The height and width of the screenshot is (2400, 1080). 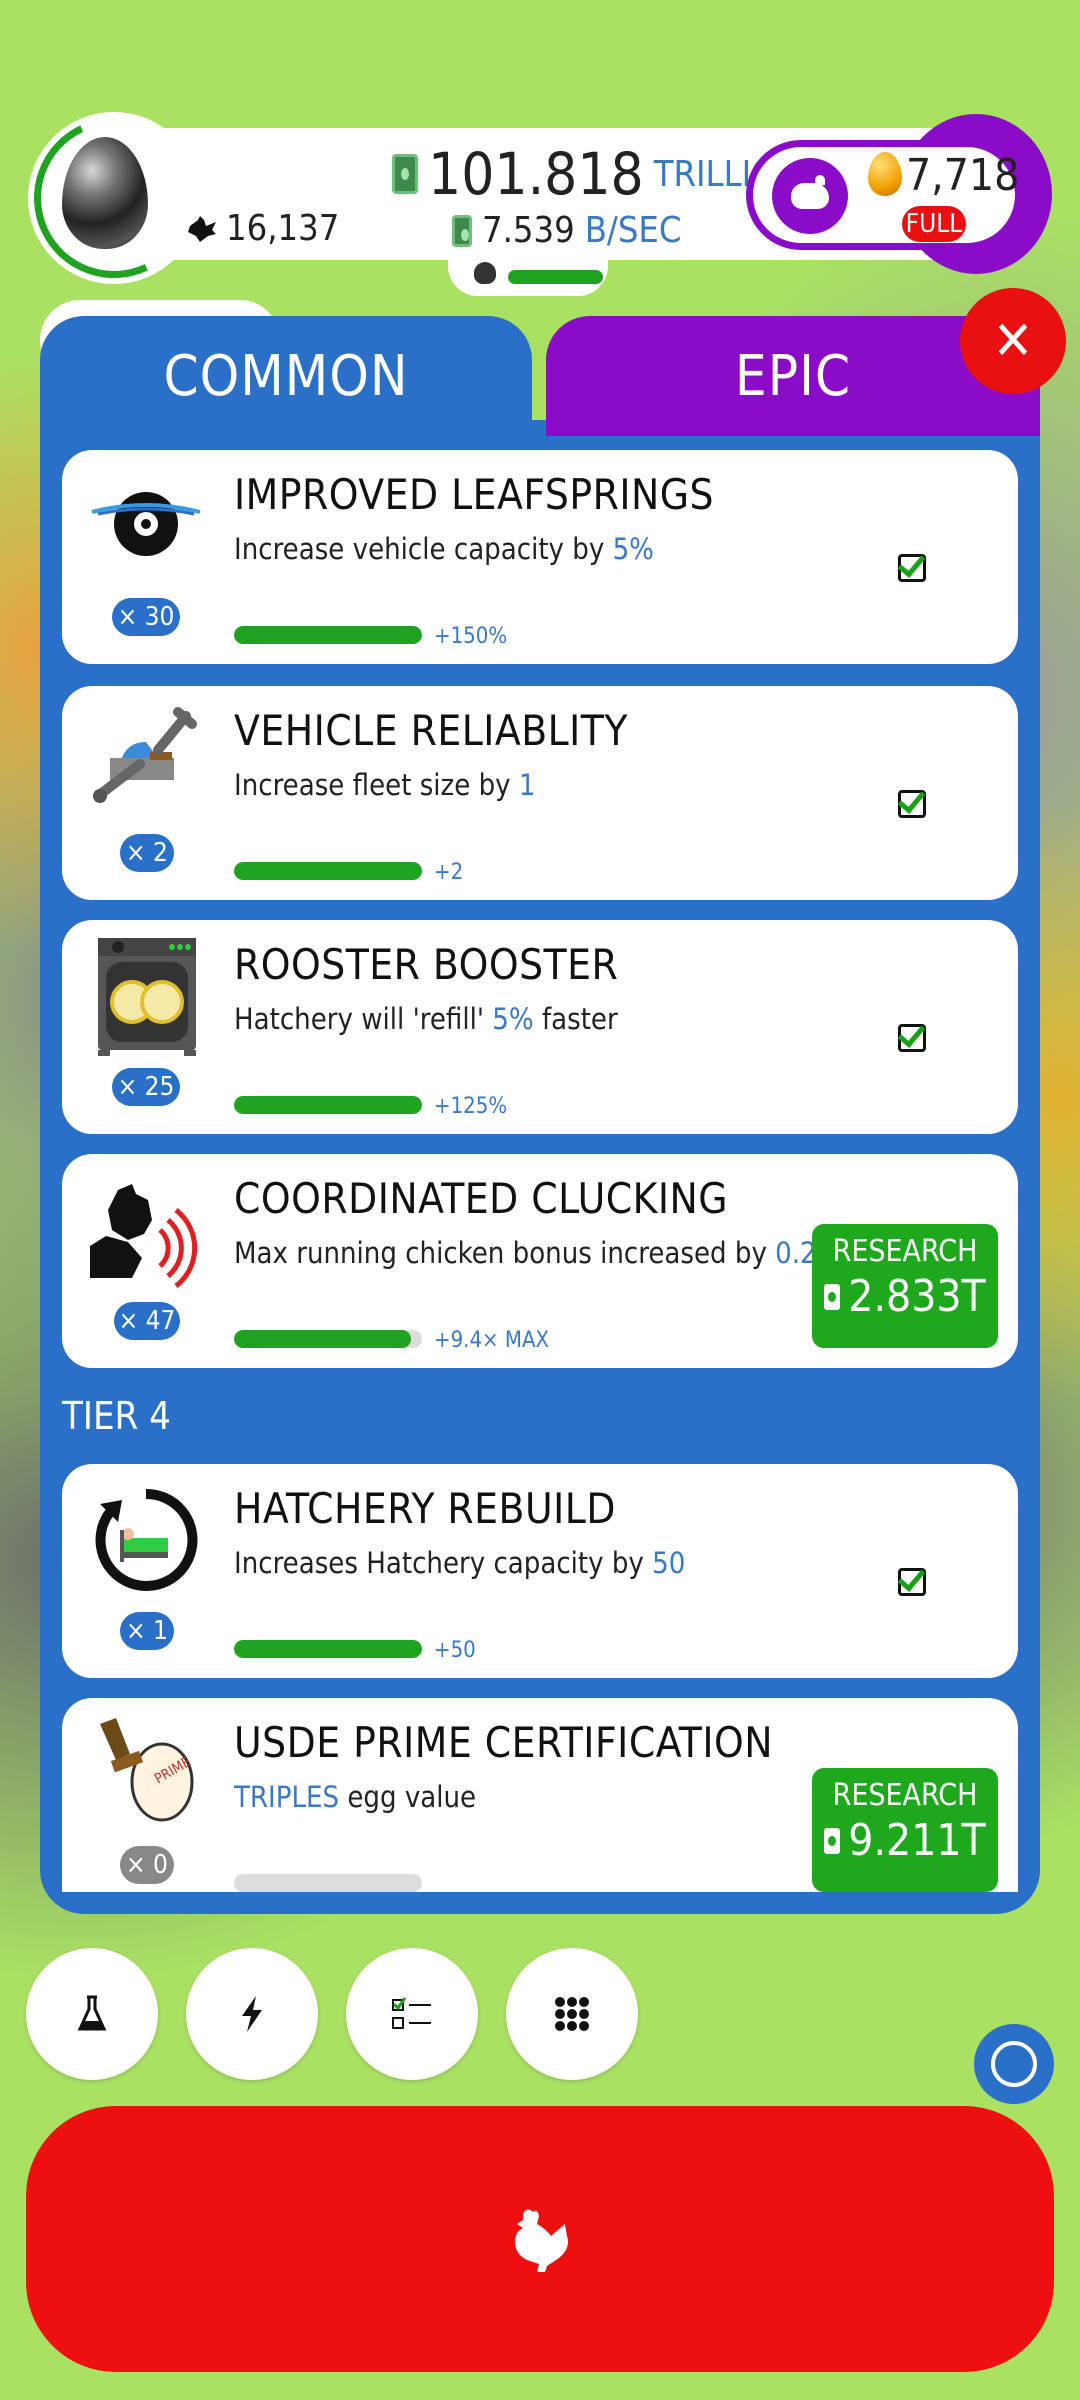 I want to click on habitat-capacity-bar, so click(x=555, y=277).